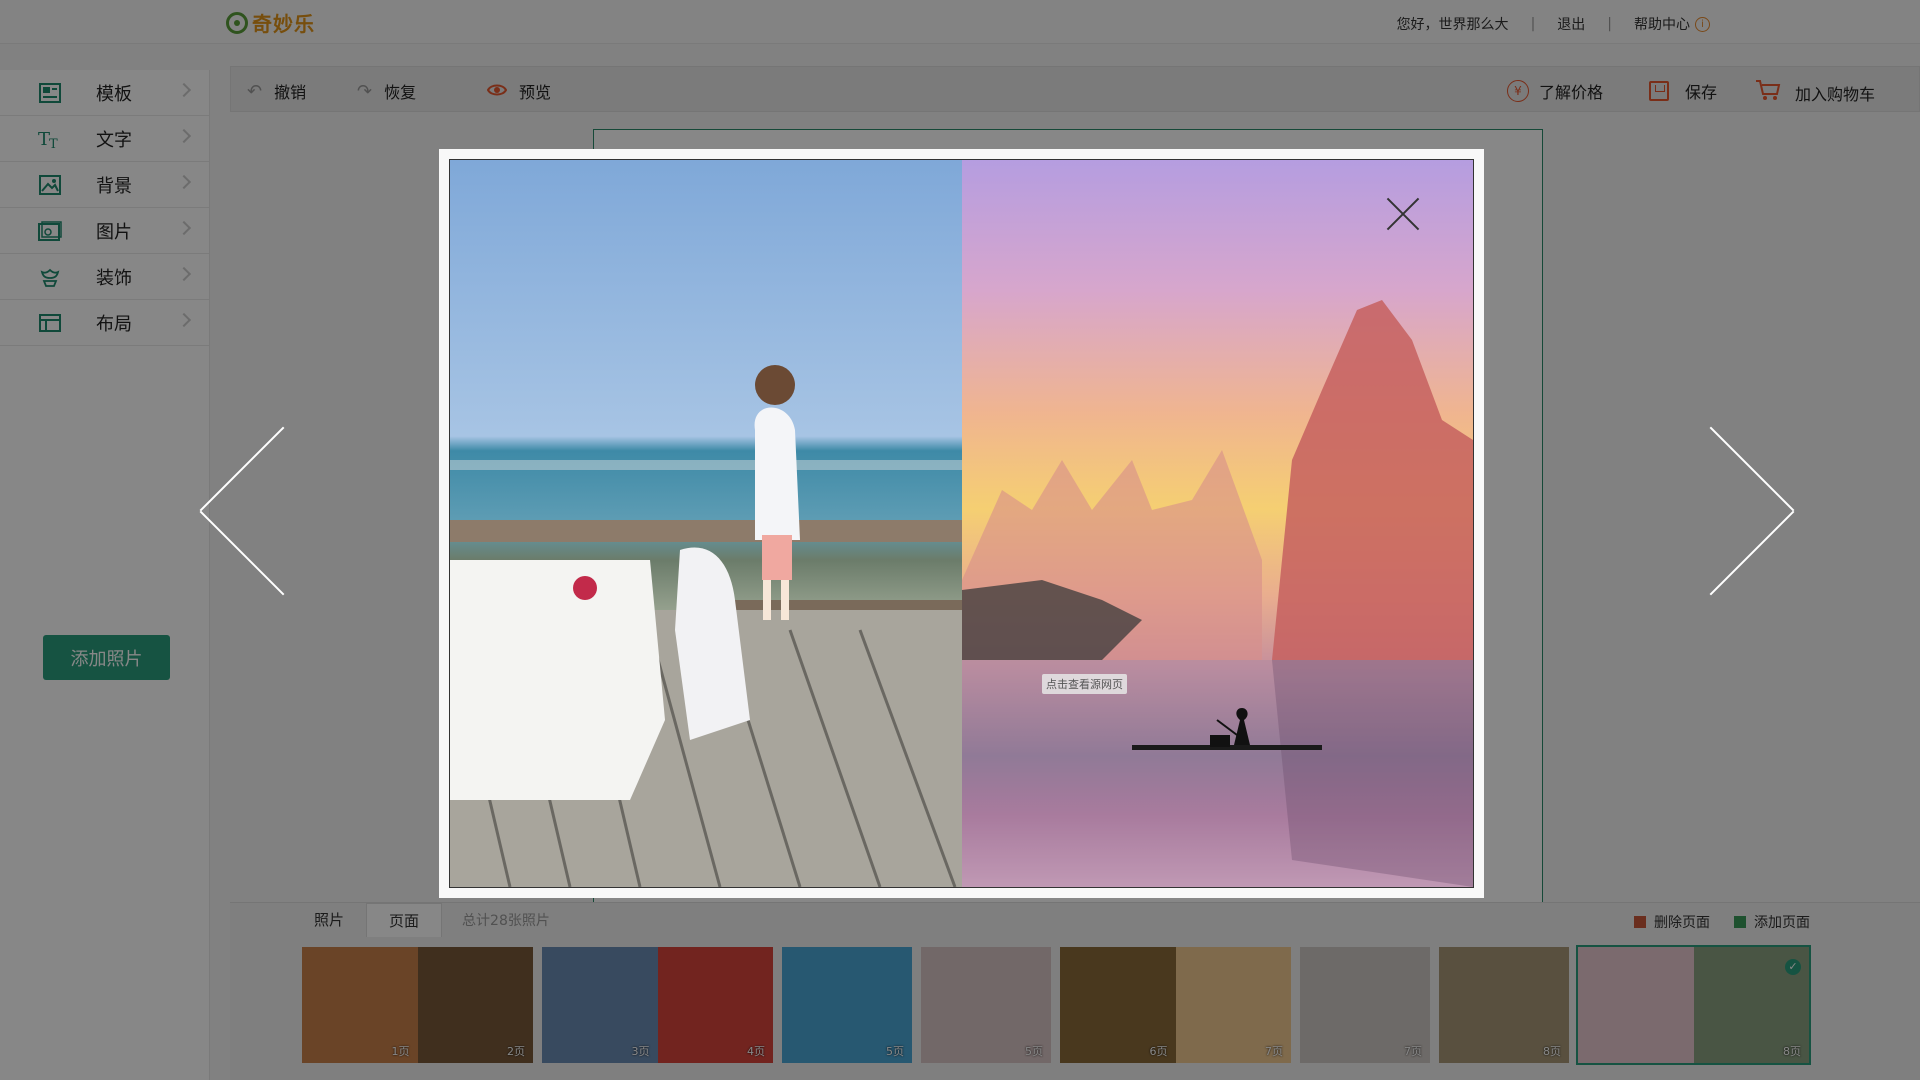 Image resolution: width=1920 pixels, height=1080 pixels. Describe the element at coordinates (242, 494) in the screenshot. I see `prev-arrow` at that location.